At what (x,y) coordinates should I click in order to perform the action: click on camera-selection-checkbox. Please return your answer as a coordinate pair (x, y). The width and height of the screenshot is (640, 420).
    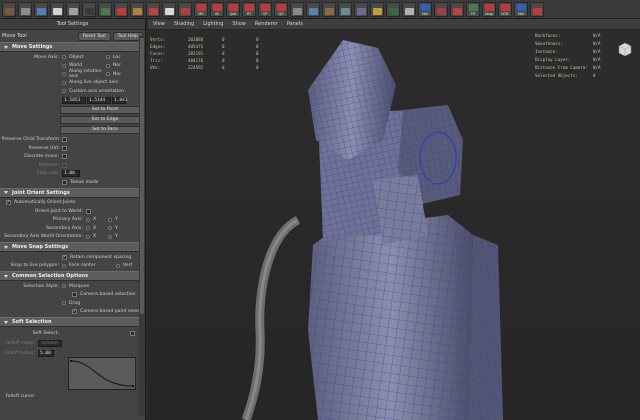
    Looking at the image, I should click on (74, 295).